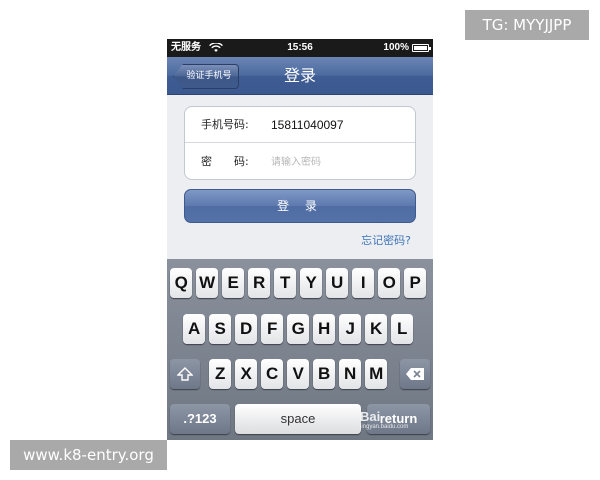 This screenshot has width=600, height=480. I want to click on battery-percent: 100%, so click(396, 47).